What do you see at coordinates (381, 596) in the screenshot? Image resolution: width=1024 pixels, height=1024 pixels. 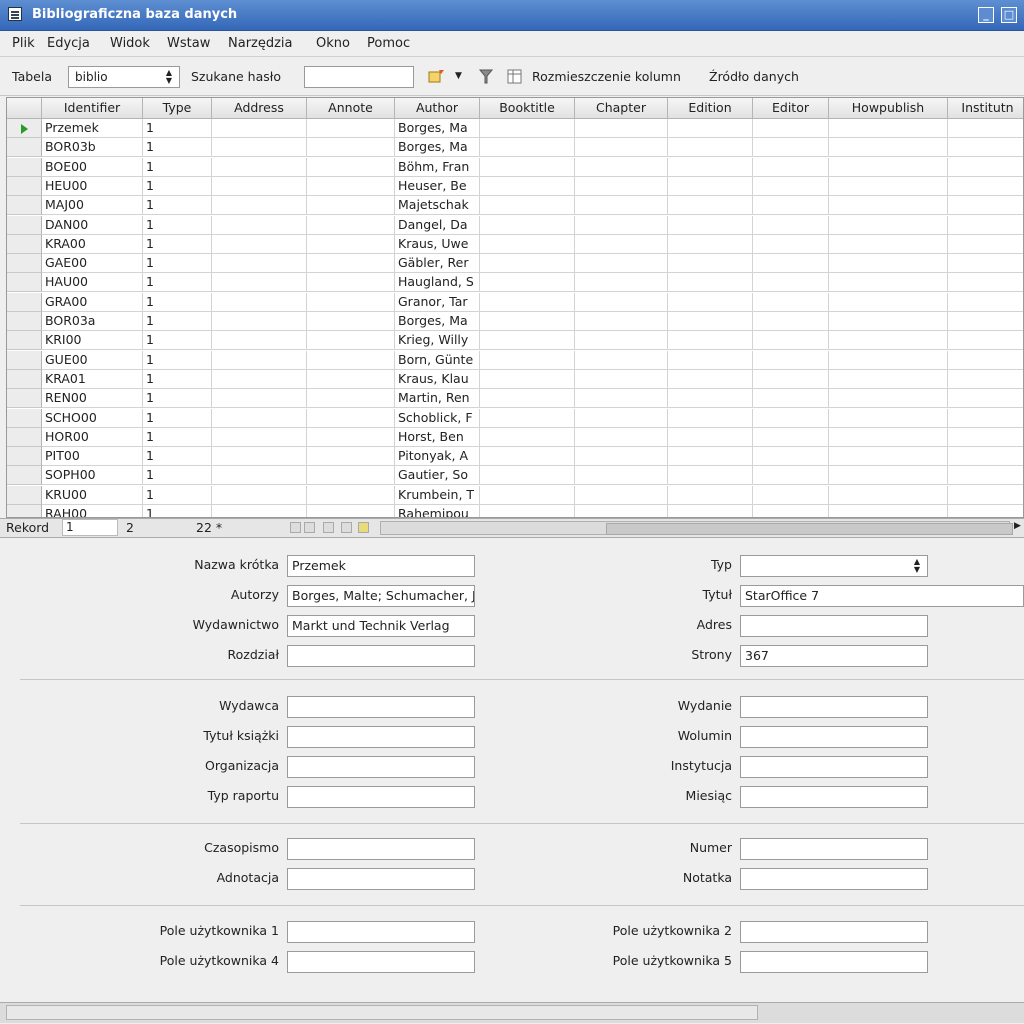 I see `field-input: Borges, Malte; Schumacher, Jörg` at bounding box center [381, 596].